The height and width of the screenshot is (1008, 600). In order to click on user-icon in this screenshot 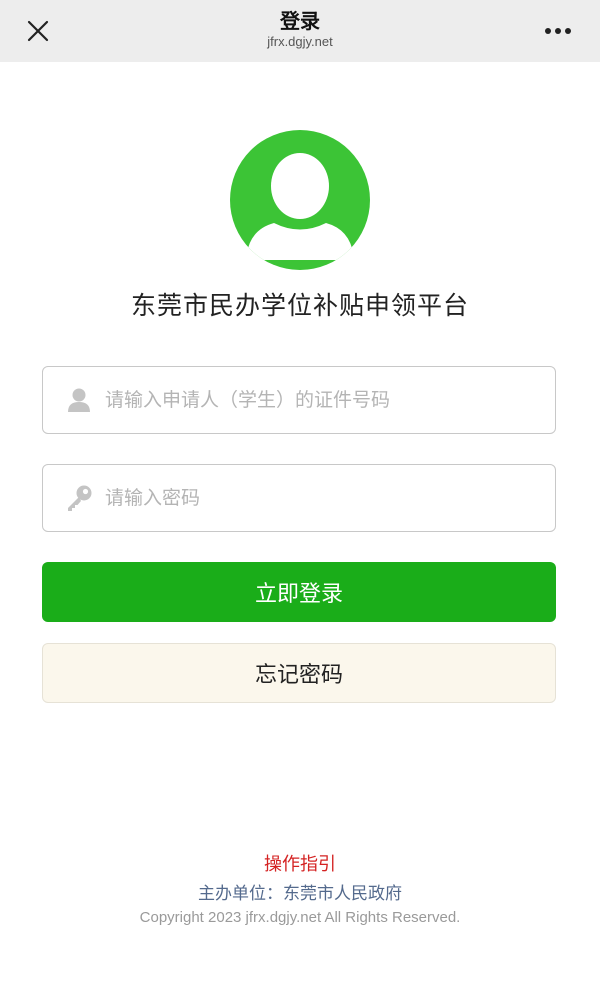, I will do `click(79, 400)`.